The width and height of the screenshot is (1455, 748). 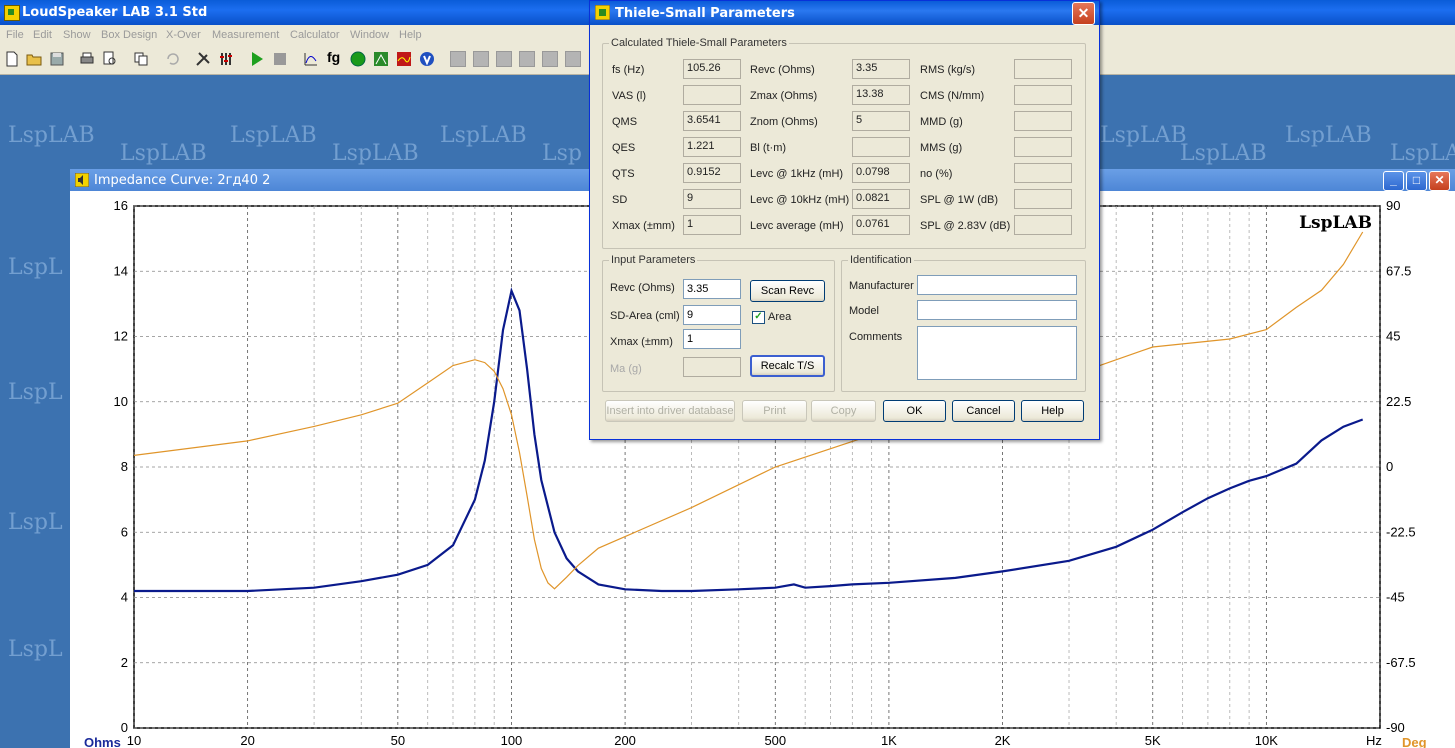 I want to click on calc-col1-label: QES, so click(x=624, y=148).